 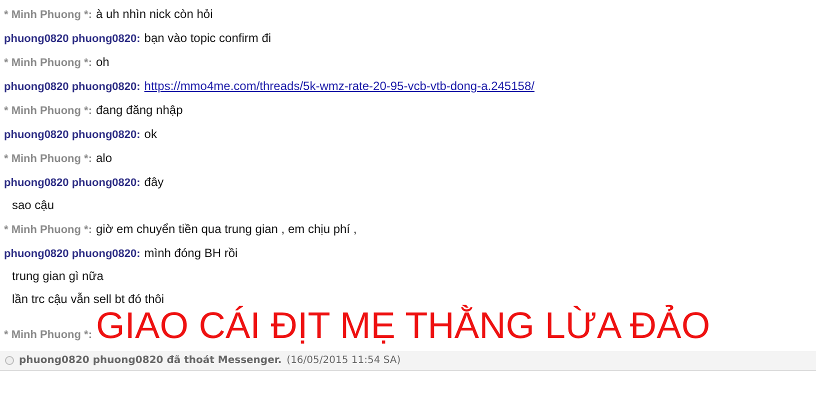 I want to click on message-text: sao cậu, so click(x=33, y=205).